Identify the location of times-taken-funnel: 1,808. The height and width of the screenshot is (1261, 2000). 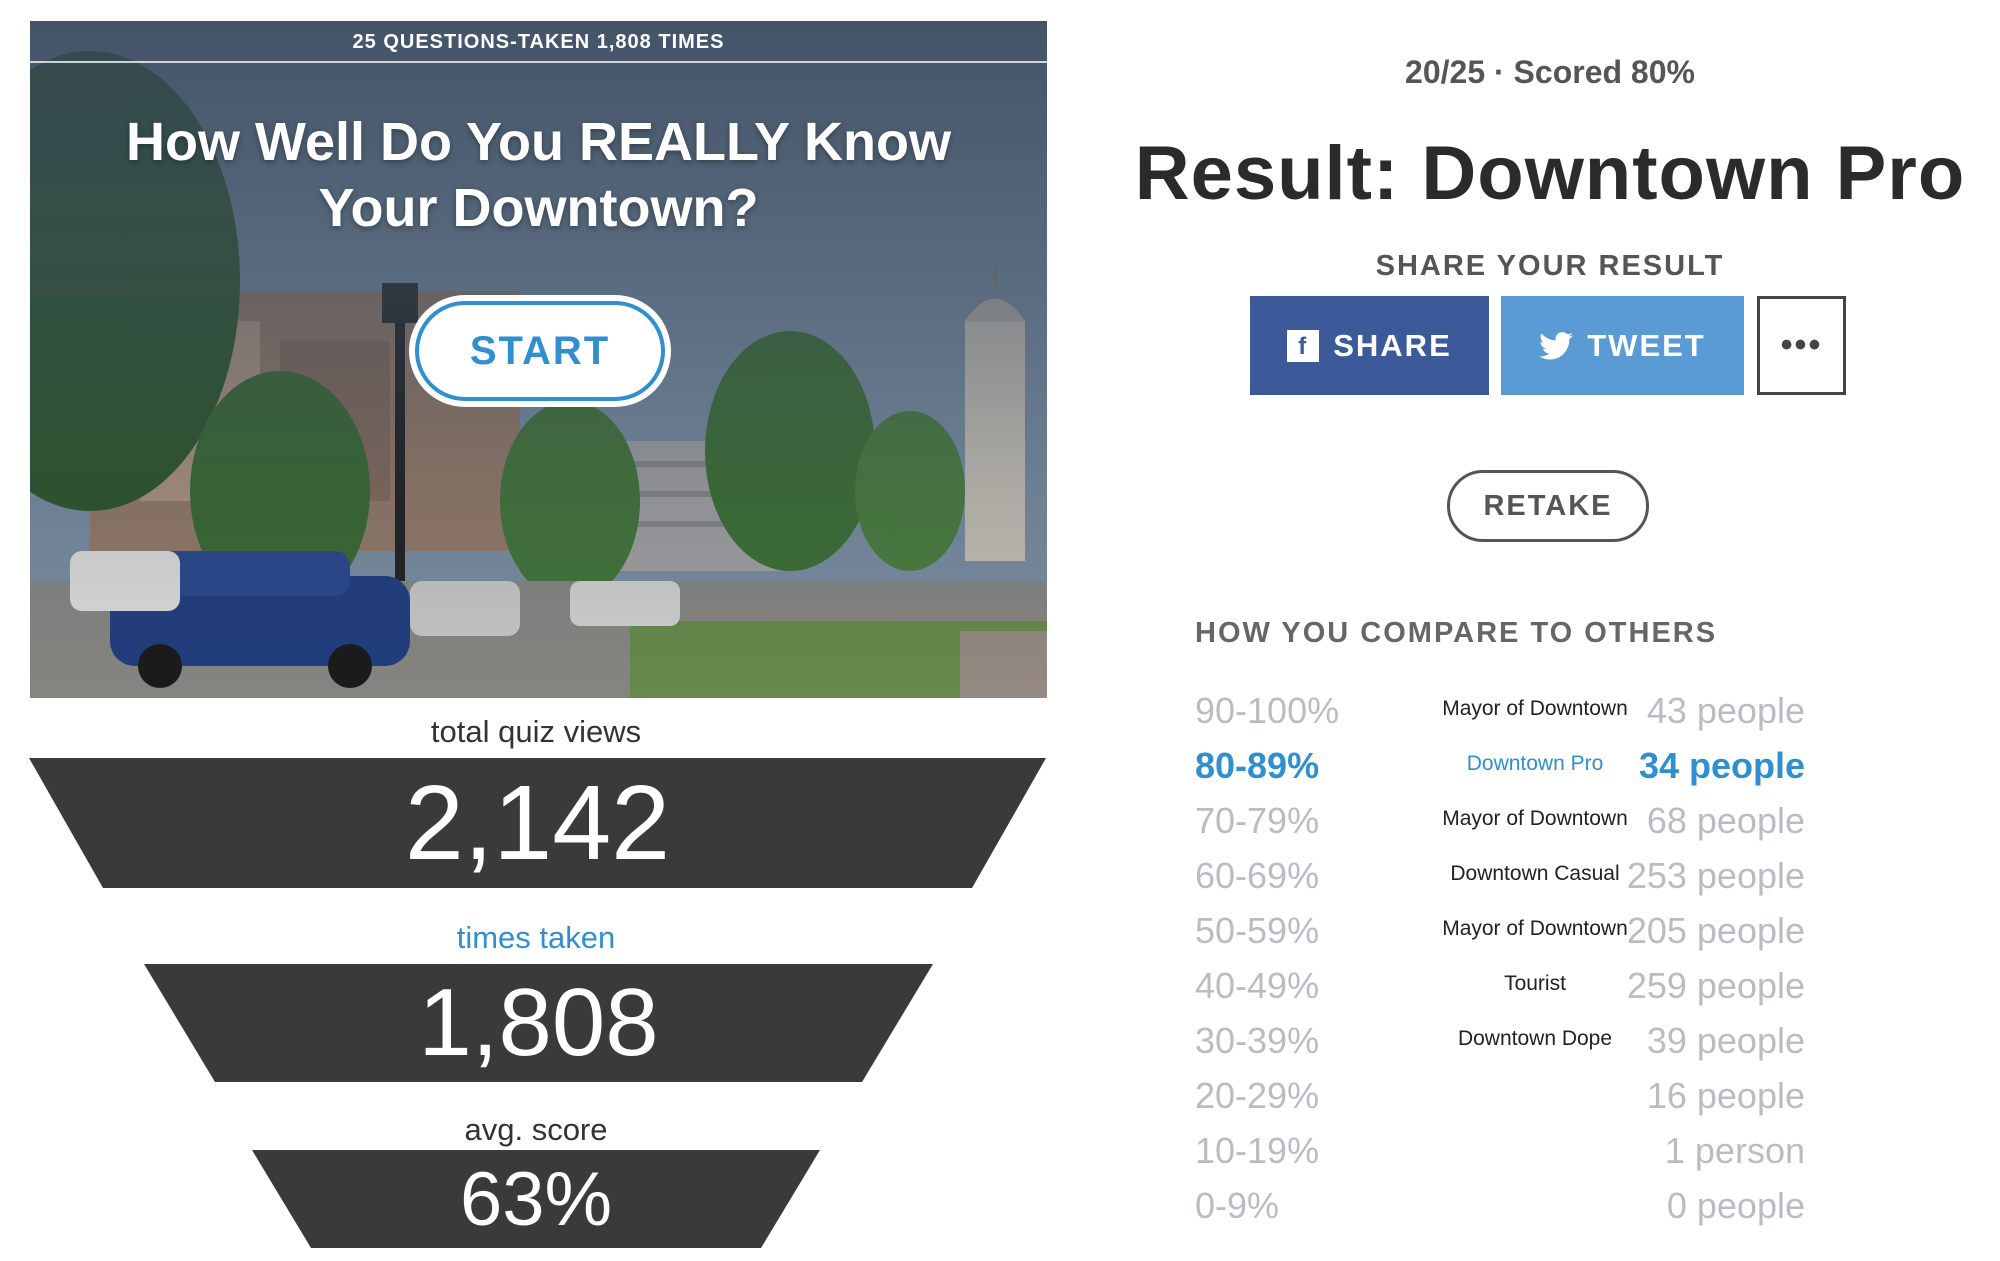
(538, 1023).